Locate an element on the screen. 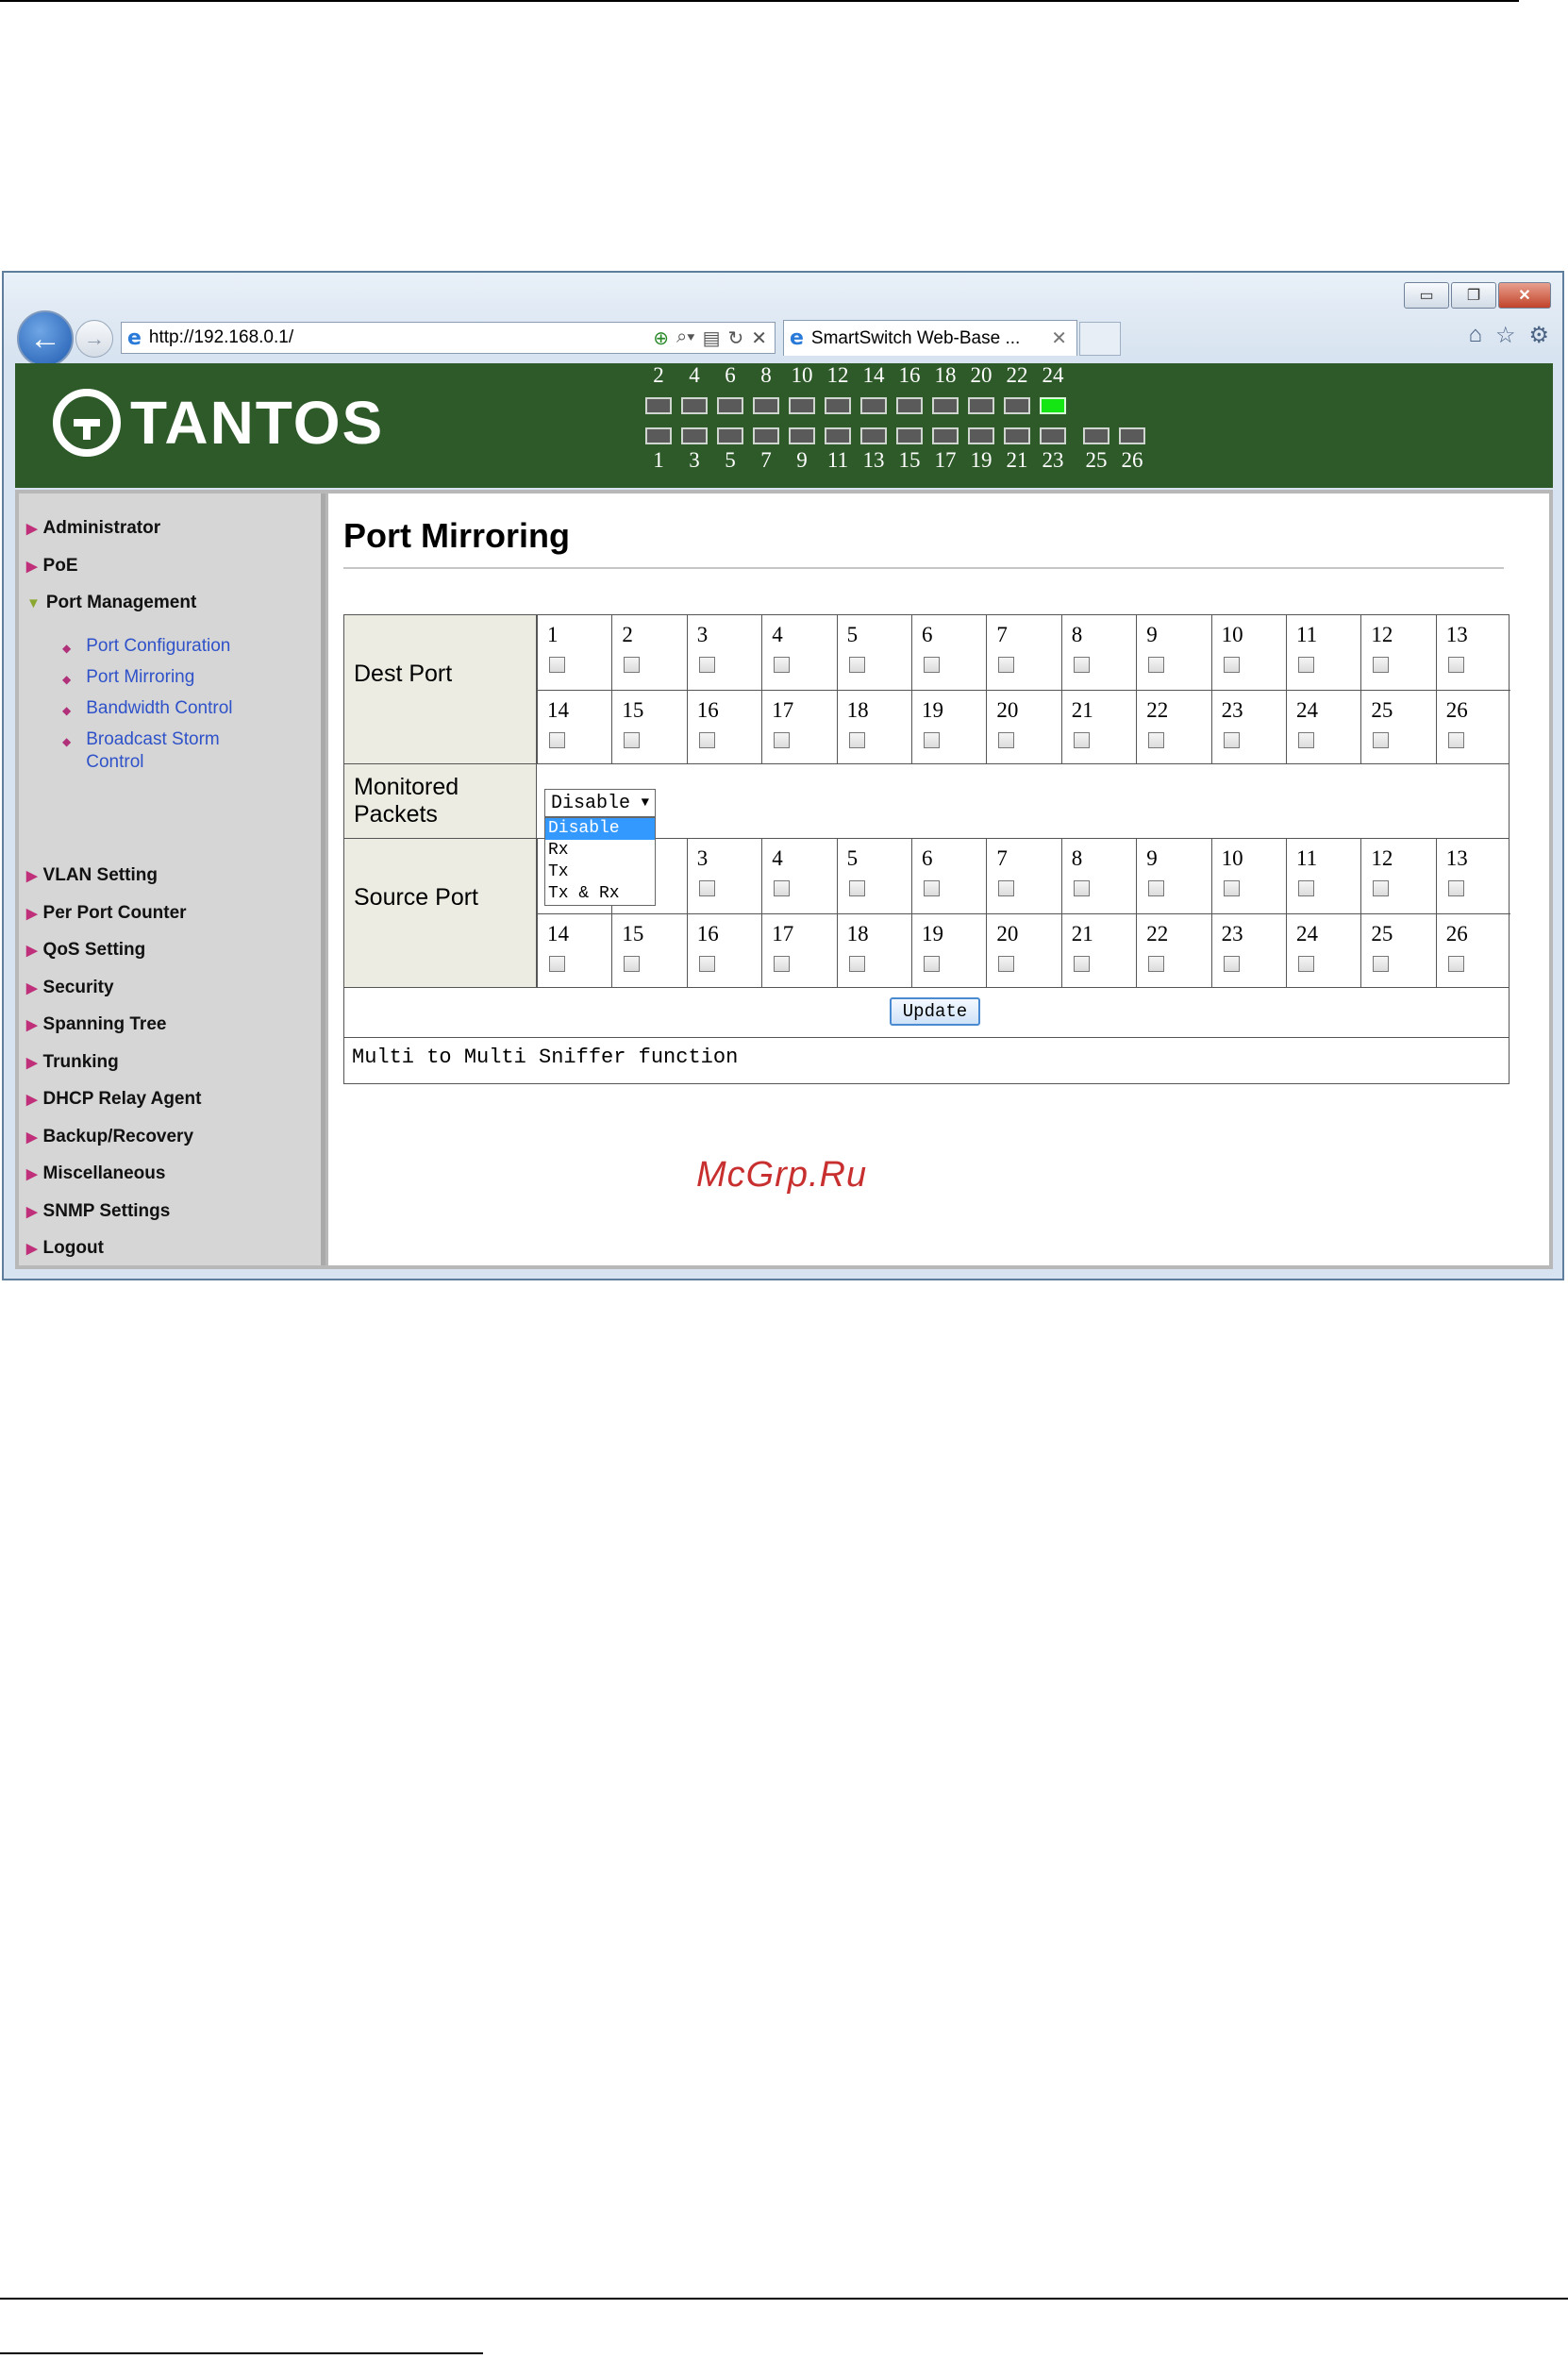 The image size is (1568, 2359). dest-port-9-checkbox is located at coordinates (1156, 665).